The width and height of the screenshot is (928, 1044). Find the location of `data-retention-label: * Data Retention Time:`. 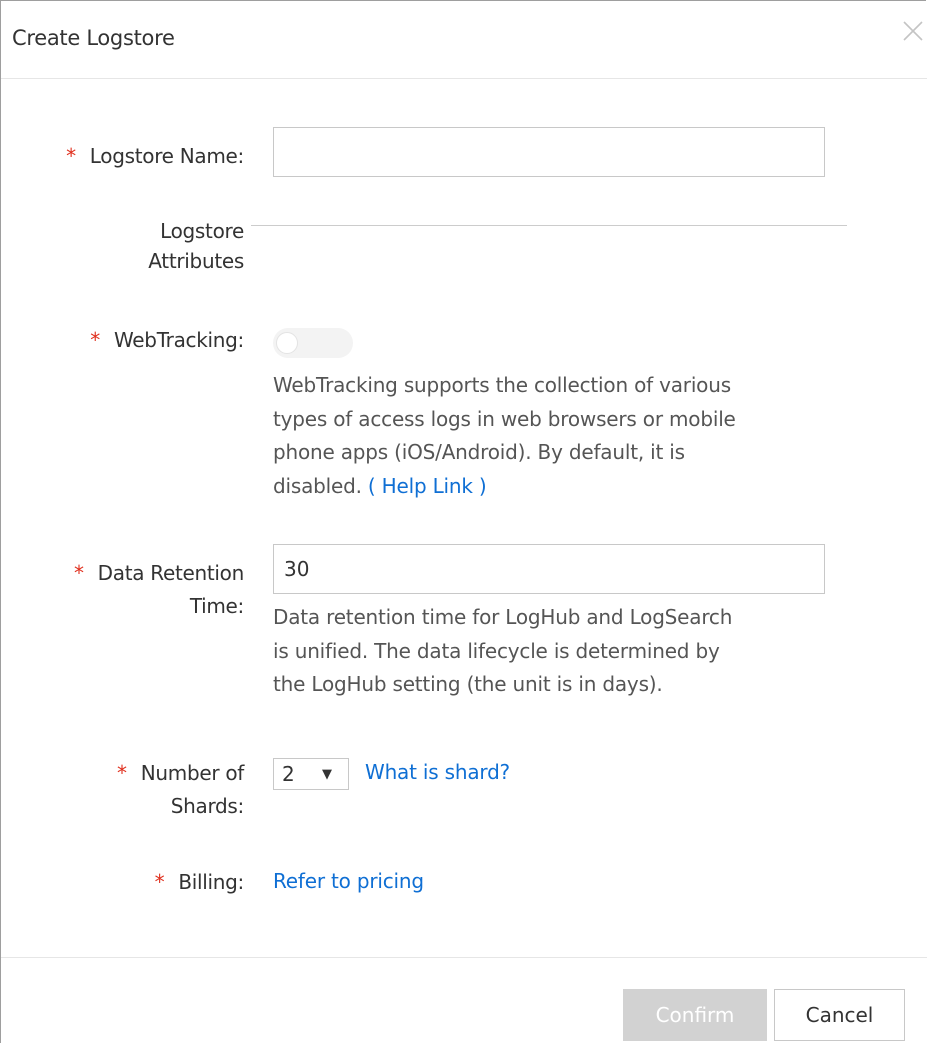

data-retention-label: * Data Retention Time: is located at coordinates (158, 589).